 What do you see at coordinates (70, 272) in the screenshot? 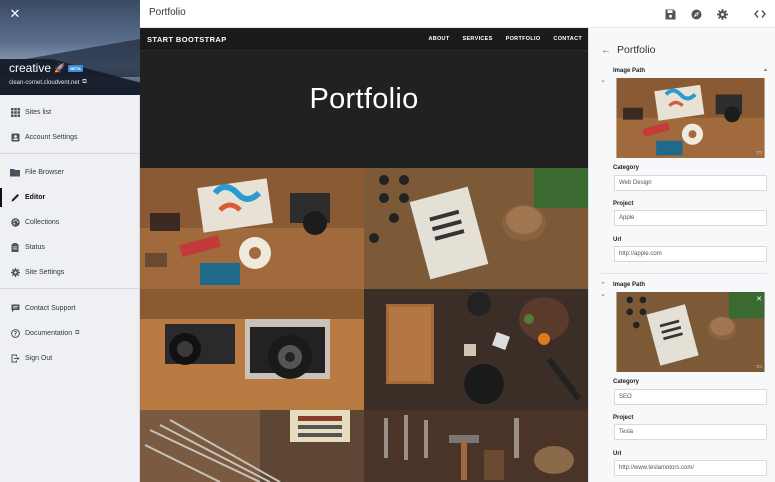
I see `sidebar-item-site-settings: Site Settings` at bounding box center [70, 272].